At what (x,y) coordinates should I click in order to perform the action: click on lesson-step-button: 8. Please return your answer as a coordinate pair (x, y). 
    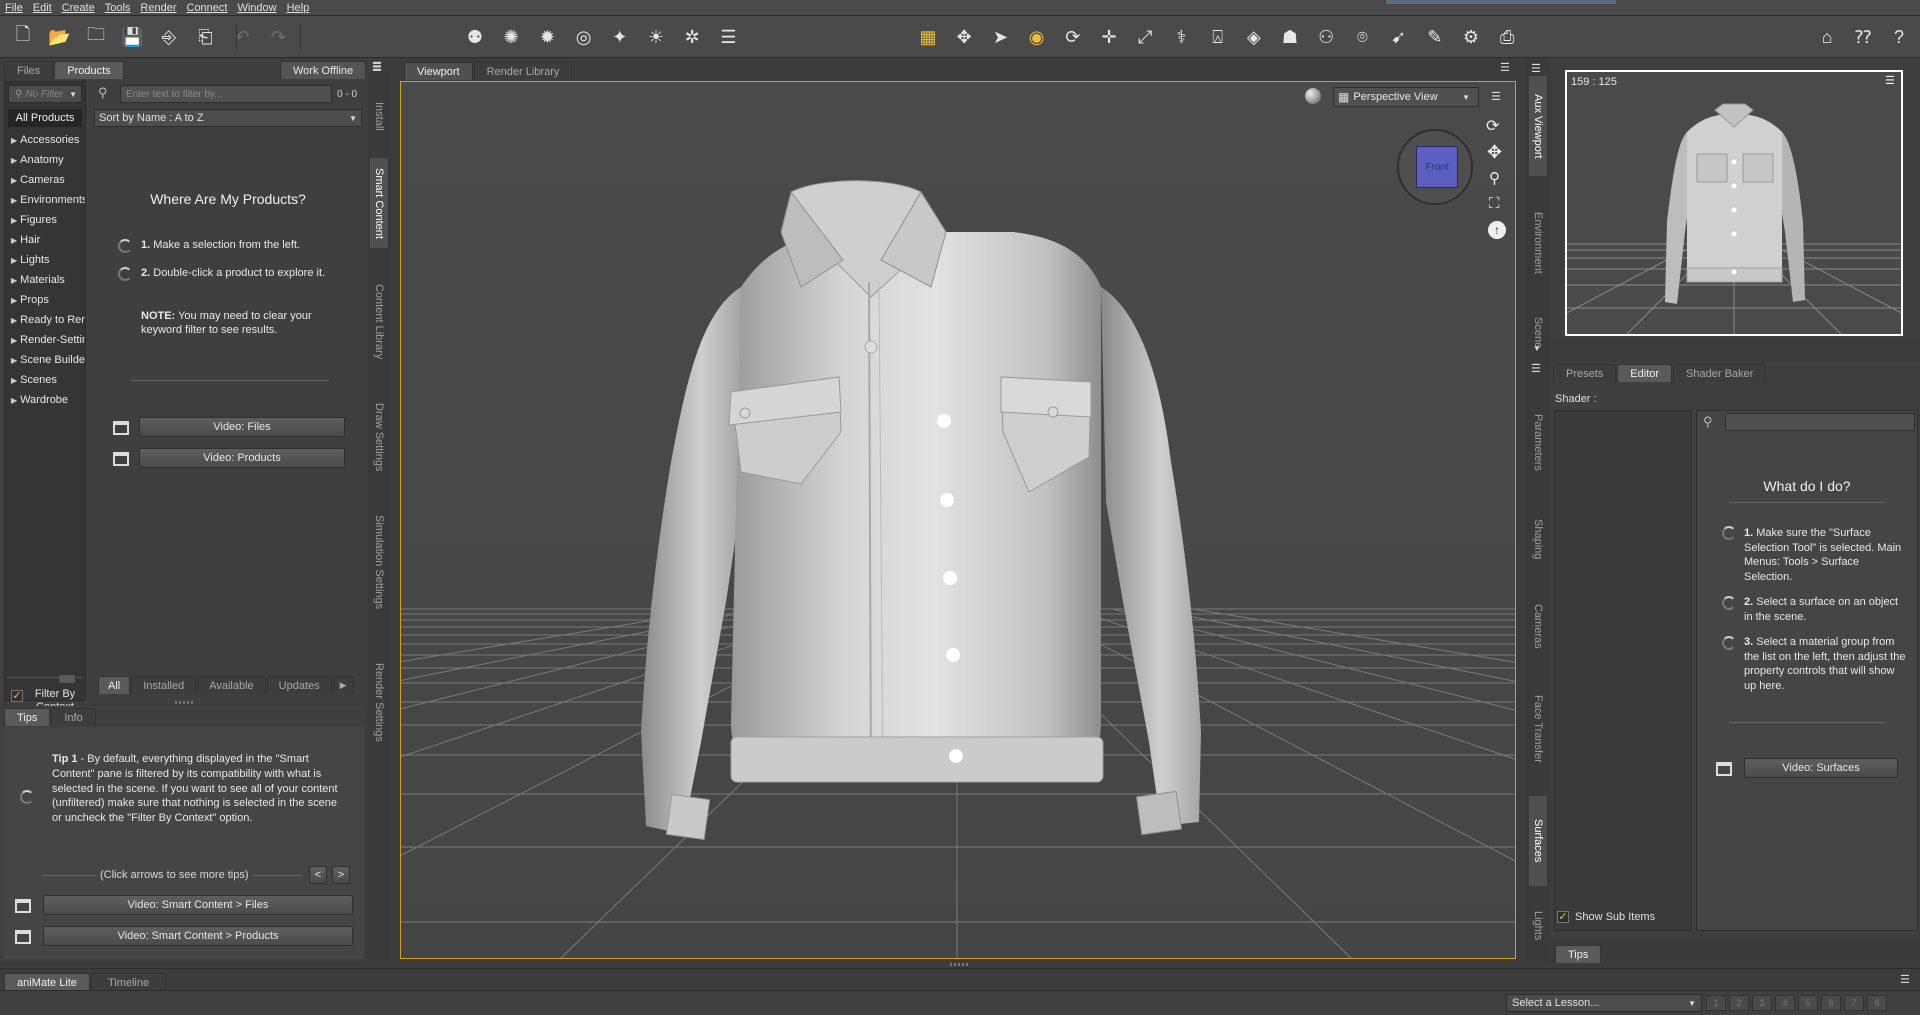
    Looking at the image, I should click on (1877, 1003).